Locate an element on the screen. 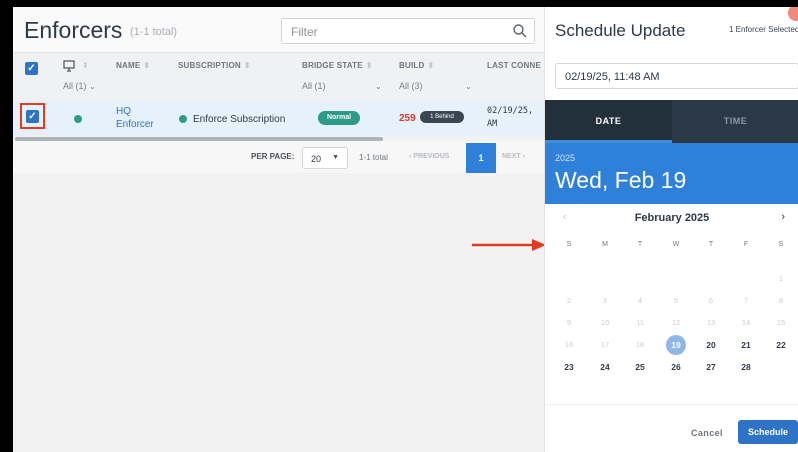 This screenshot has height=452, width=798. notification-dot-icon is located at coordinates (793, 14).